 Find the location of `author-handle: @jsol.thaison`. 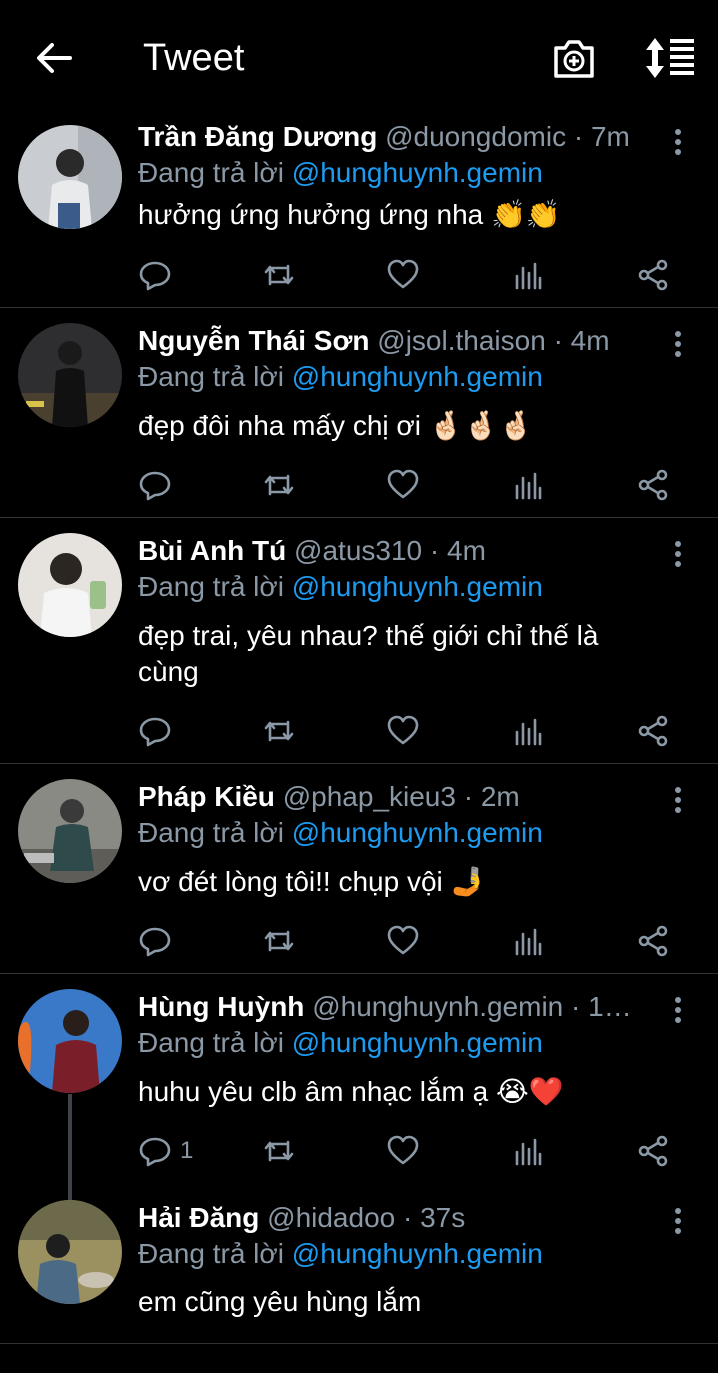

author-handle: @jsol.thaison is located at coordinates (461, 340).